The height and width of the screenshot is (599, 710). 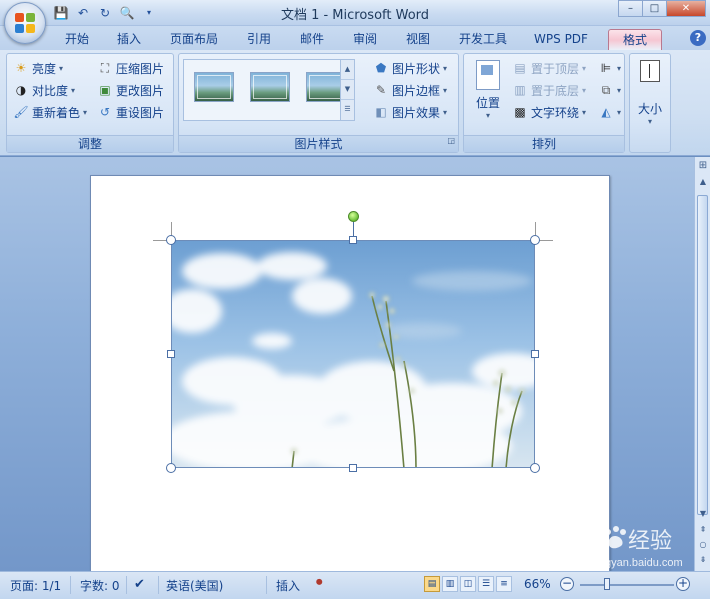 I want to click on resize-handle-bottom-right, so click(x=535, y=468).